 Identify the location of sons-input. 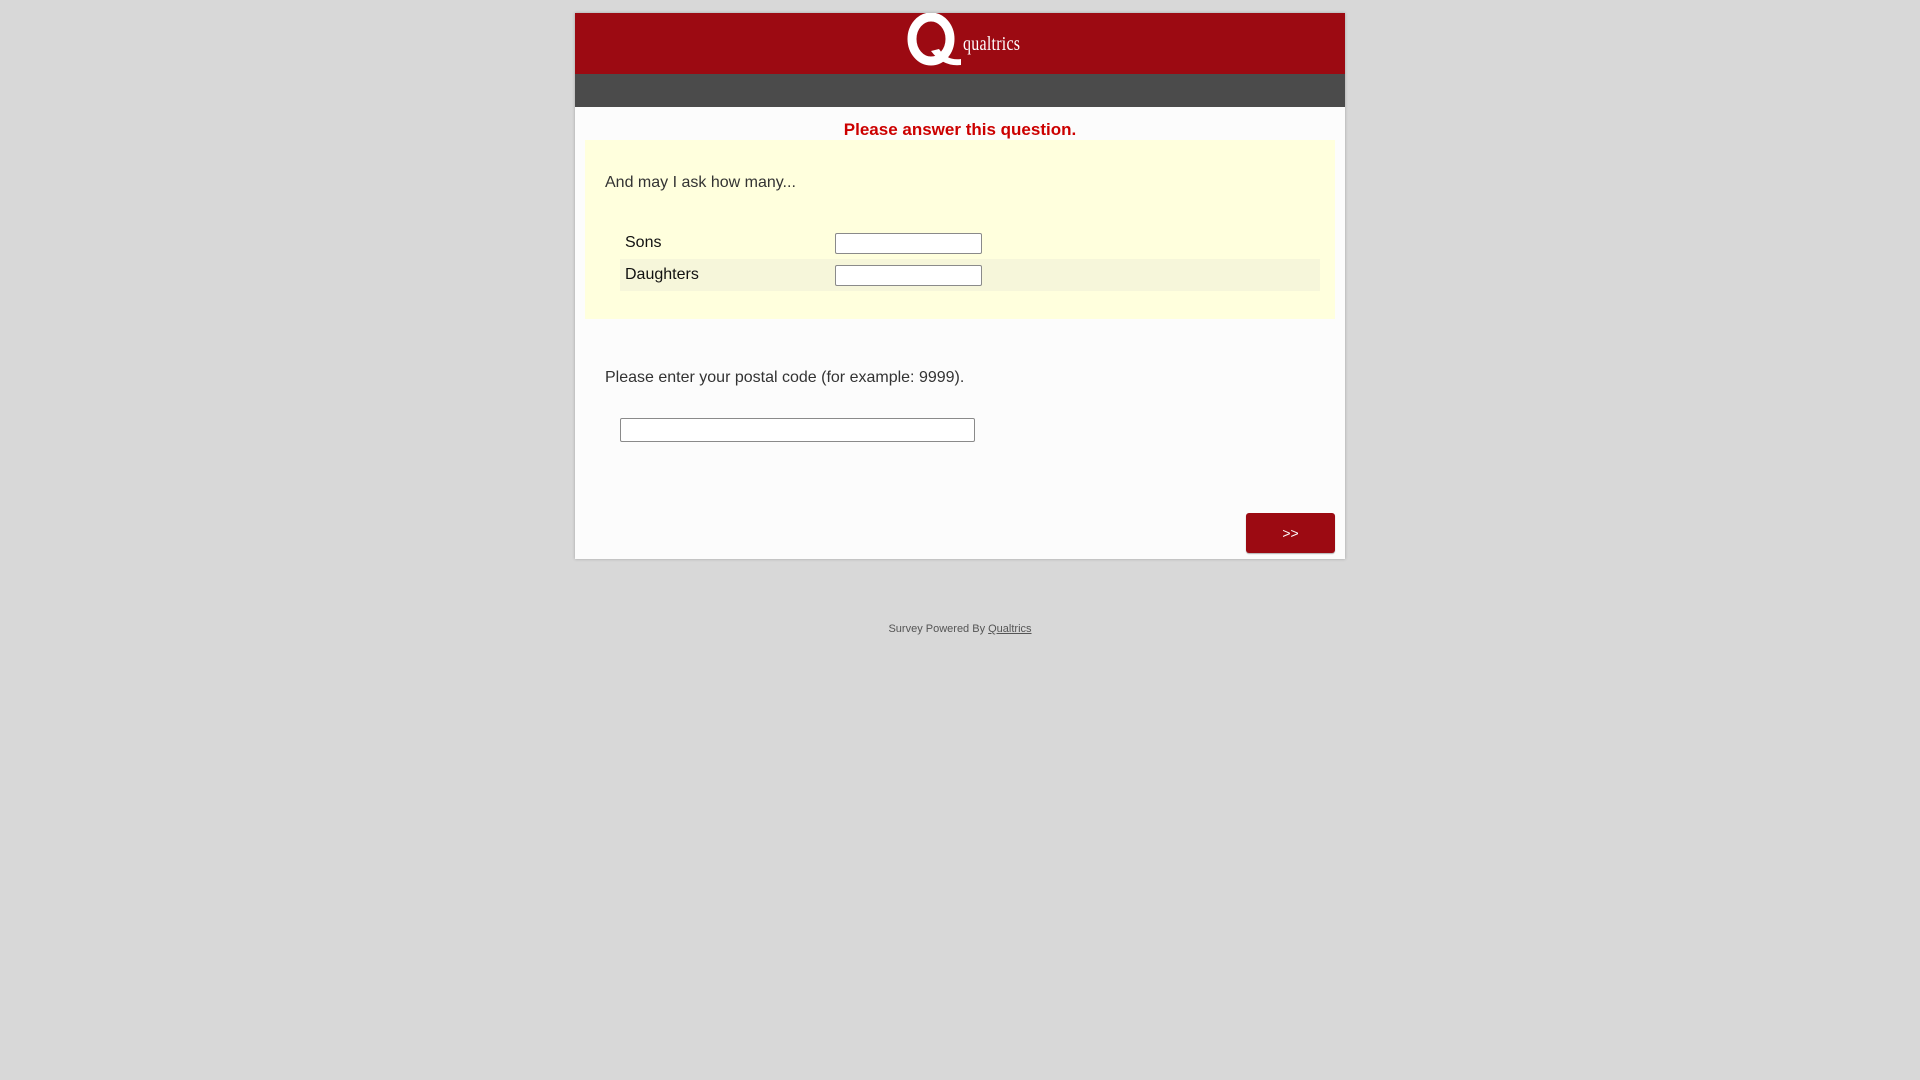
(908, 243).